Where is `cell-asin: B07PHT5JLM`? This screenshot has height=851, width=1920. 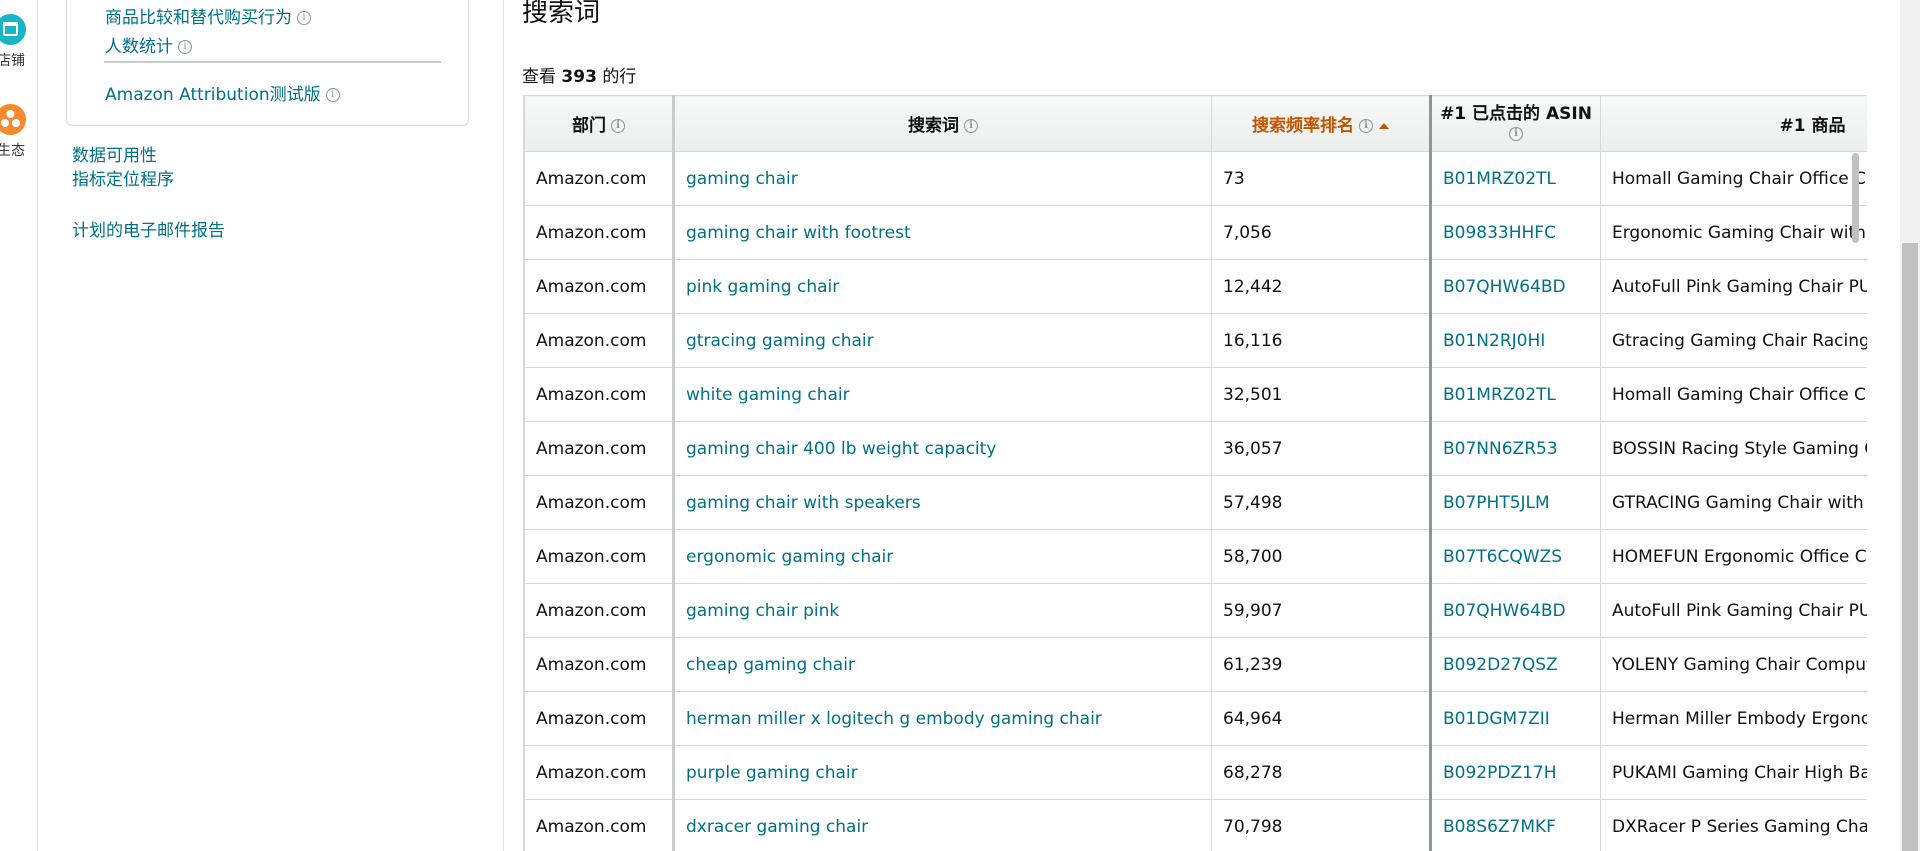 cell-asin: B07PHT5JLM is located at coordinates (1515, 502).